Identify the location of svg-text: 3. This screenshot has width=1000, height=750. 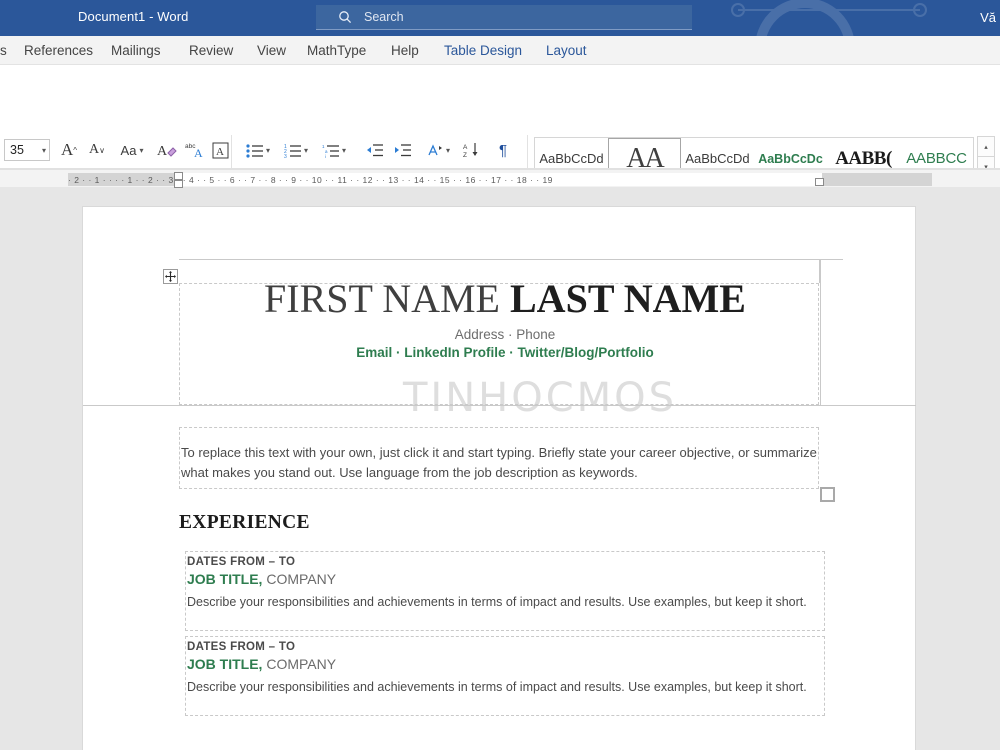
(285, 156).